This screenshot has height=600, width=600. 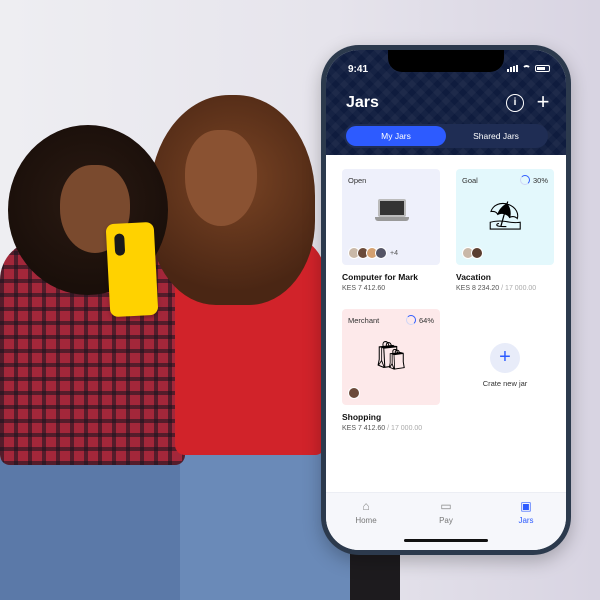 I want to click on tab-shared-jars: Shared Jars, so click(x=496, y=136).